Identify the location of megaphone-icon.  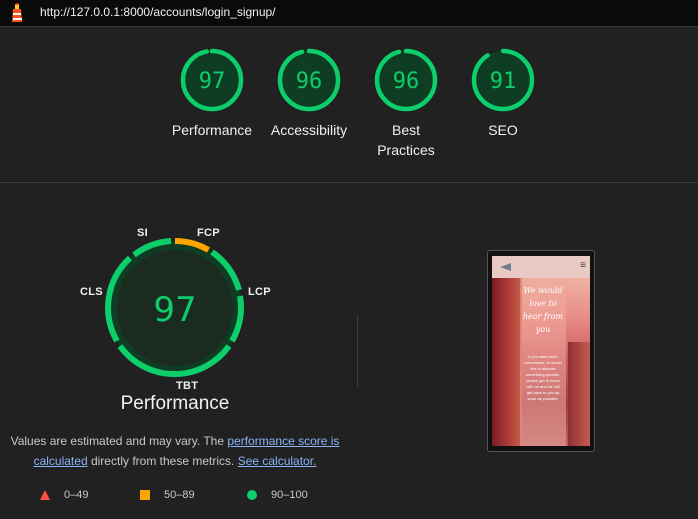
(505, 267).